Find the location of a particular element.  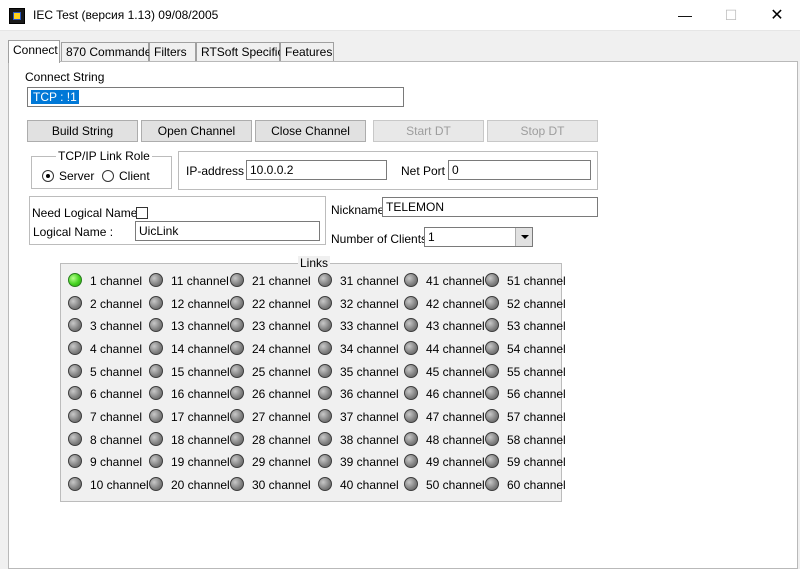

nickname-input: TELEMON is located at coordinates (490, 207).